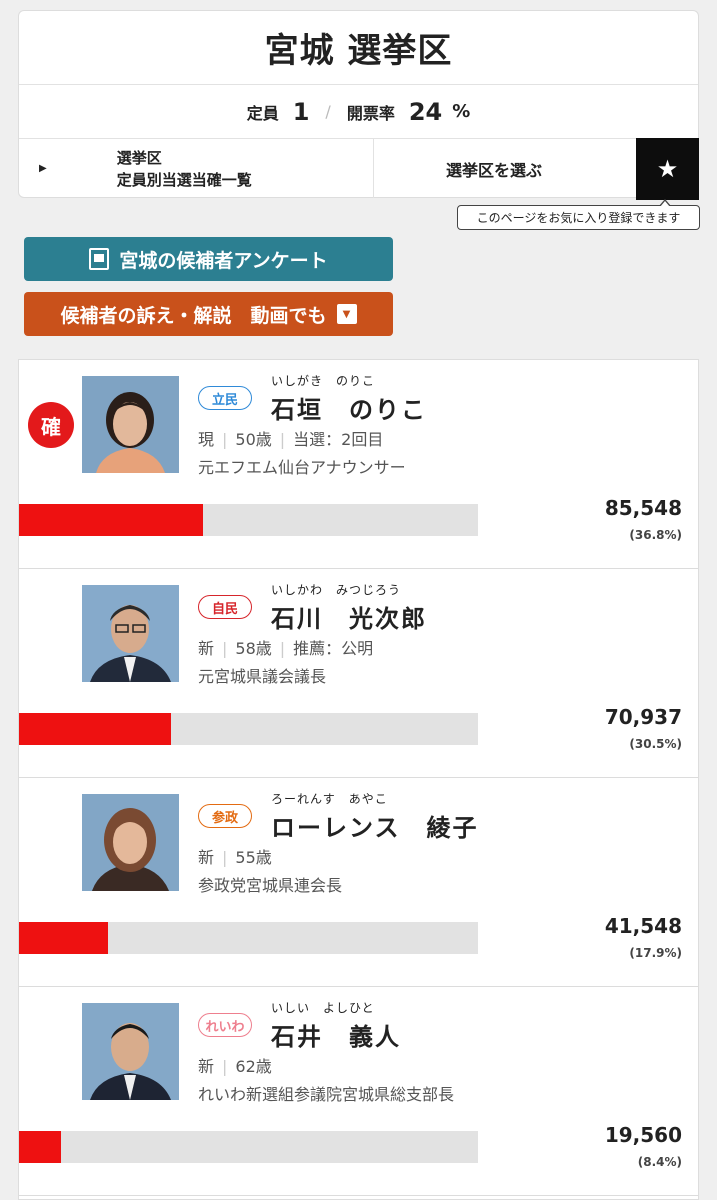 Image resolution: width=717 pixels, height=1200 pixels. I want to click on star-icon: ★, so click(667, 169).